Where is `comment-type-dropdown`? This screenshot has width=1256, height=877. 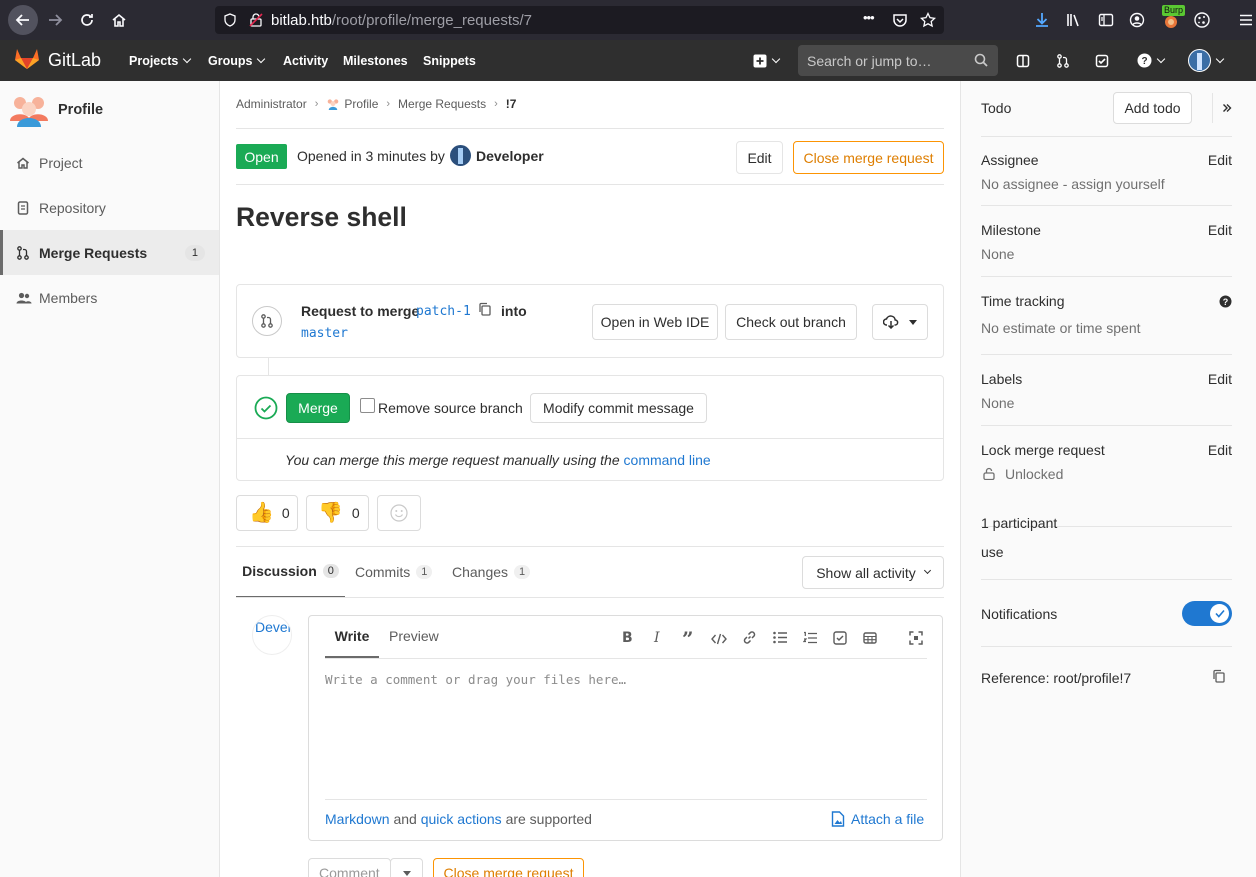 comment-type-dropdown is located at coordinates (406, 867).